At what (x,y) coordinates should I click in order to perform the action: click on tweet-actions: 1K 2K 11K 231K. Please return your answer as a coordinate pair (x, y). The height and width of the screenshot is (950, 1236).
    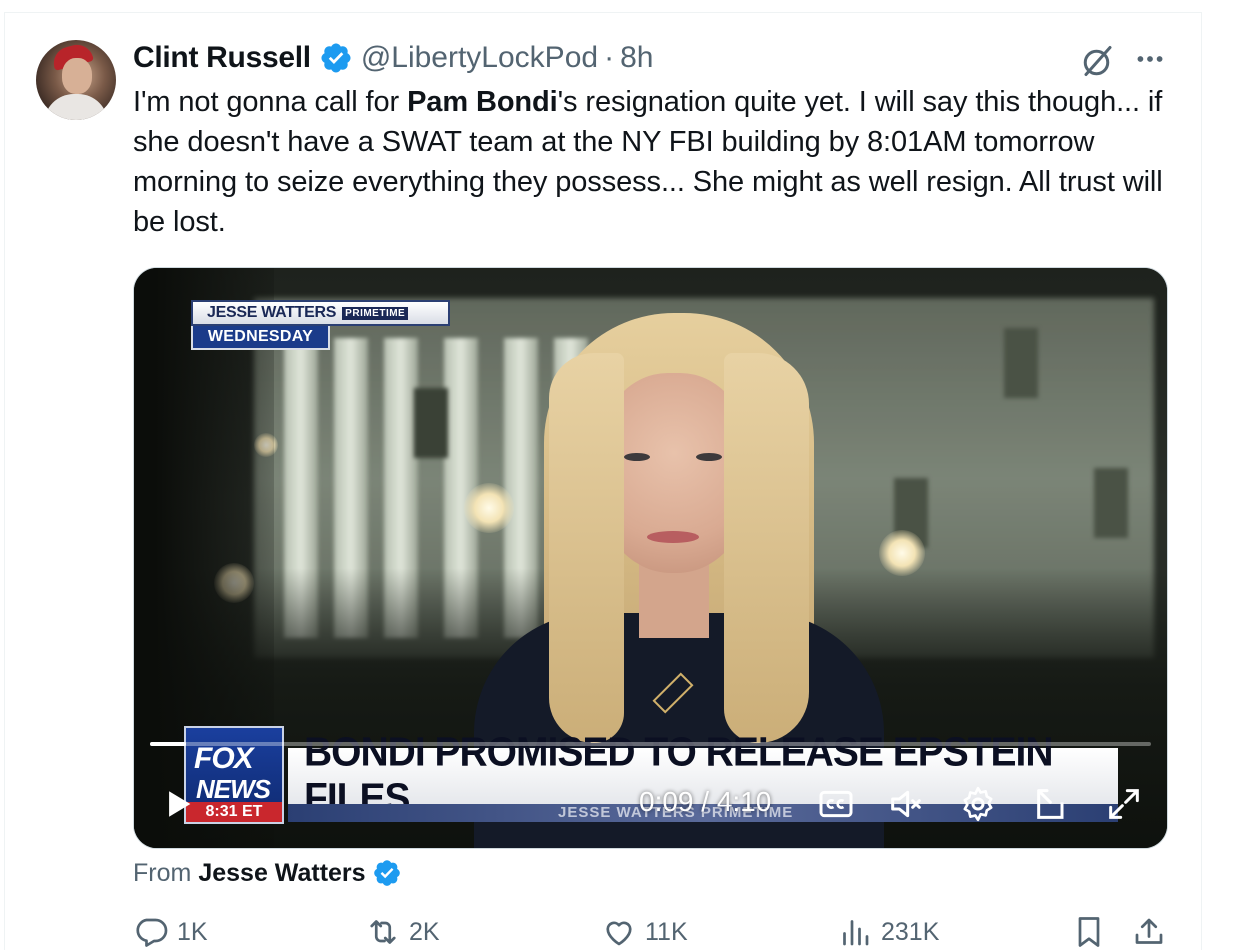
    Looking at the image, I should click on (653, 932).